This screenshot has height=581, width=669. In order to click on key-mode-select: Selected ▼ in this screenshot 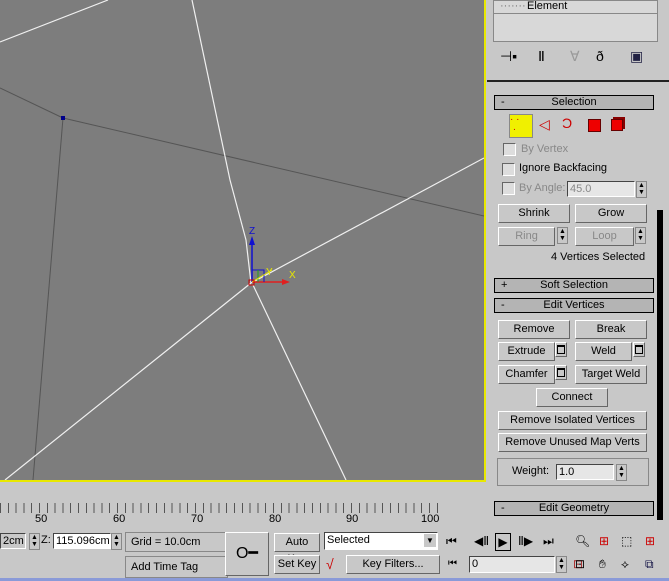, I will do `click(381, 541)`.